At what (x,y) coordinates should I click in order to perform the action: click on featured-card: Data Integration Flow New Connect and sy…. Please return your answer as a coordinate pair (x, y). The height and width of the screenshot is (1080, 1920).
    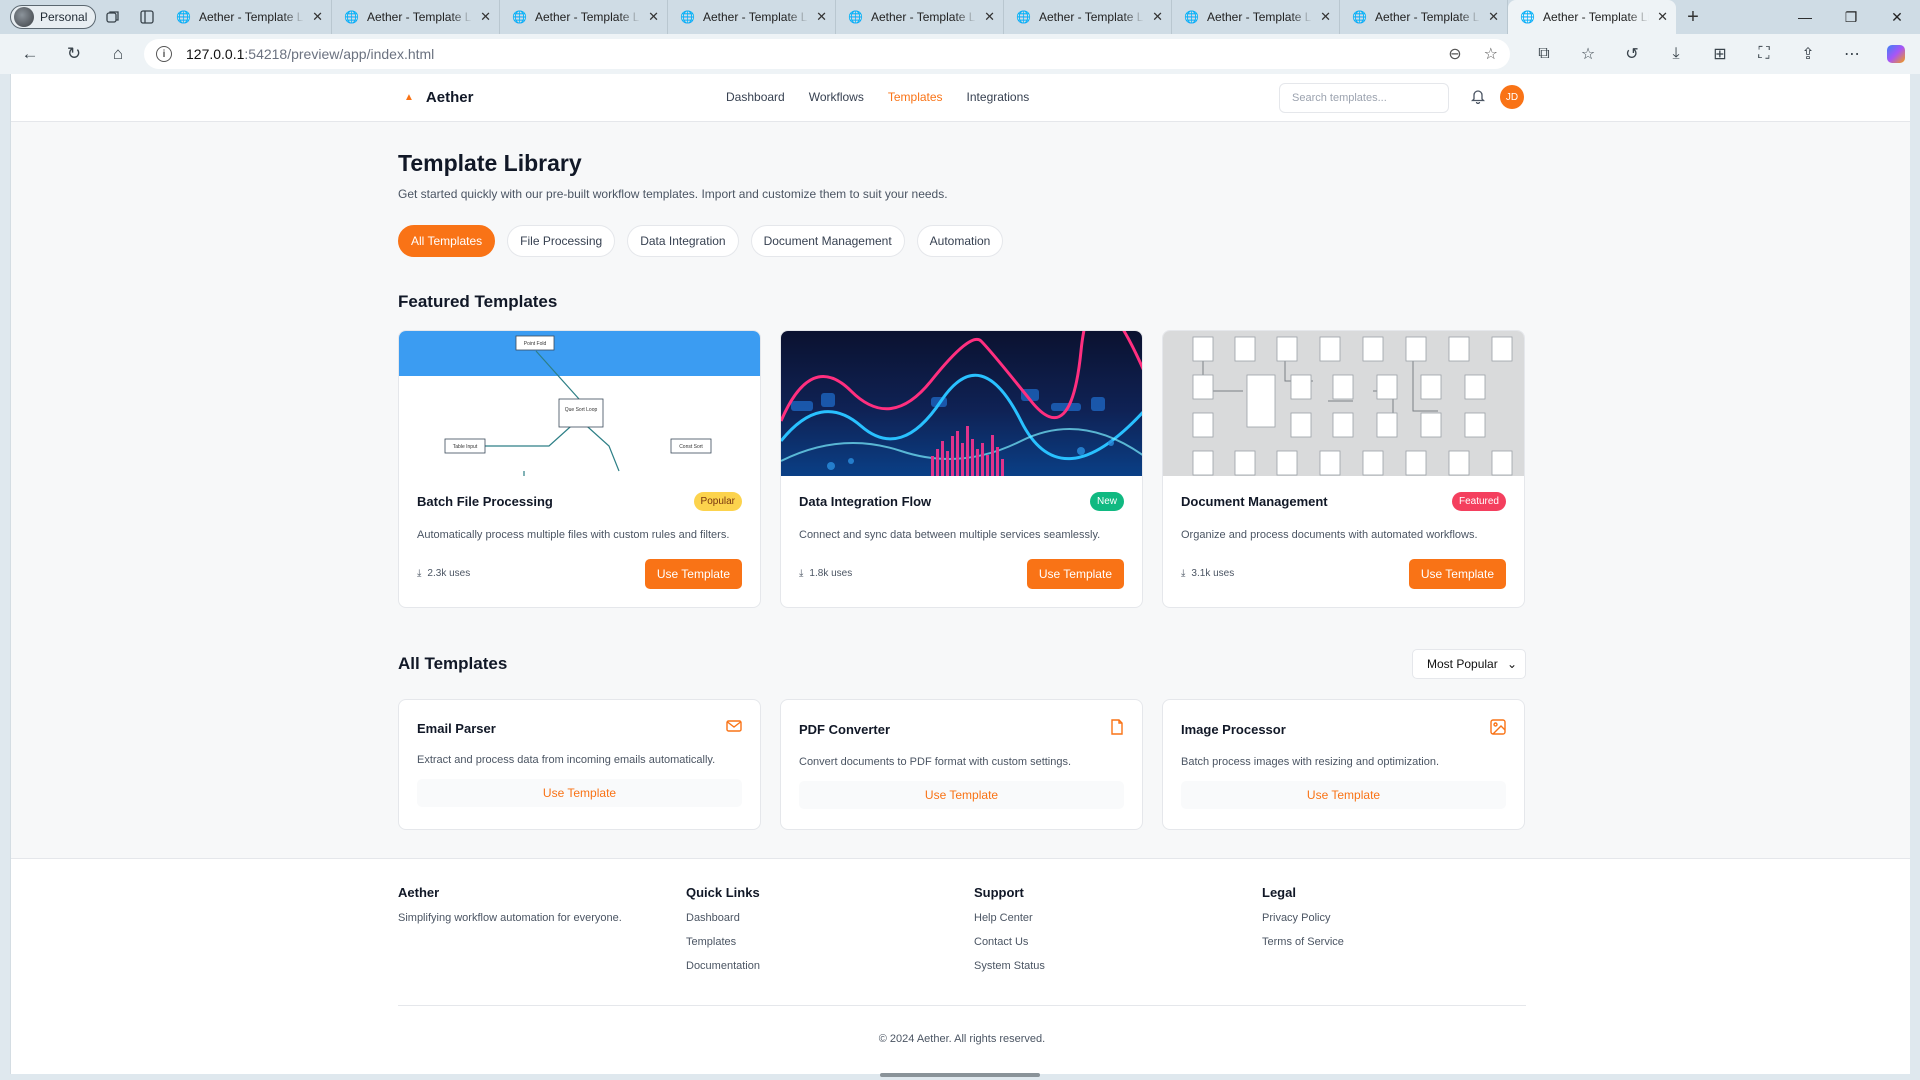
    Looking at the image, I should click on (961, 469).